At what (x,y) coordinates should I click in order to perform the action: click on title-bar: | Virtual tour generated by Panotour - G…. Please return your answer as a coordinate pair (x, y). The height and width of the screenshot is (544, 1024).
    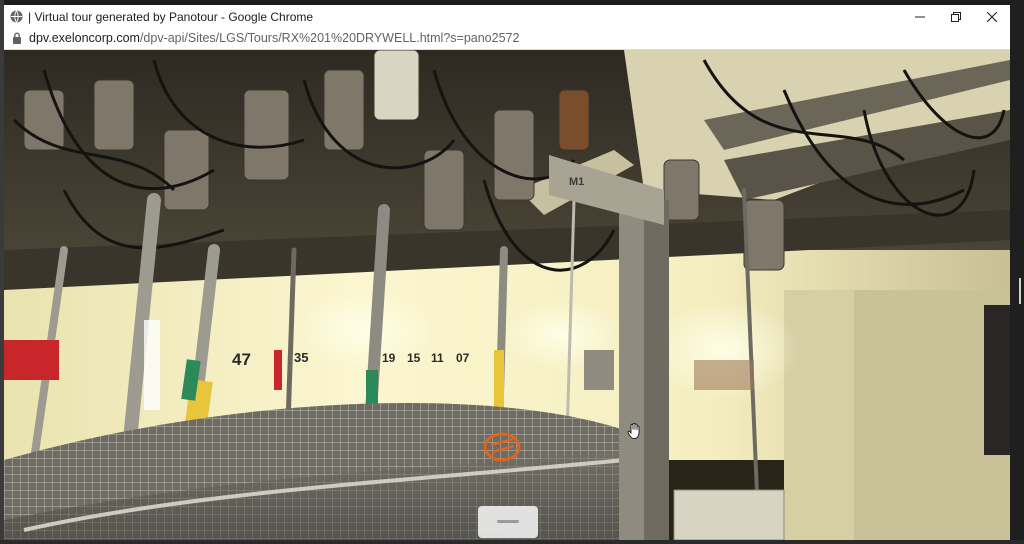
    Looking at the image, I should click on (507, 16).